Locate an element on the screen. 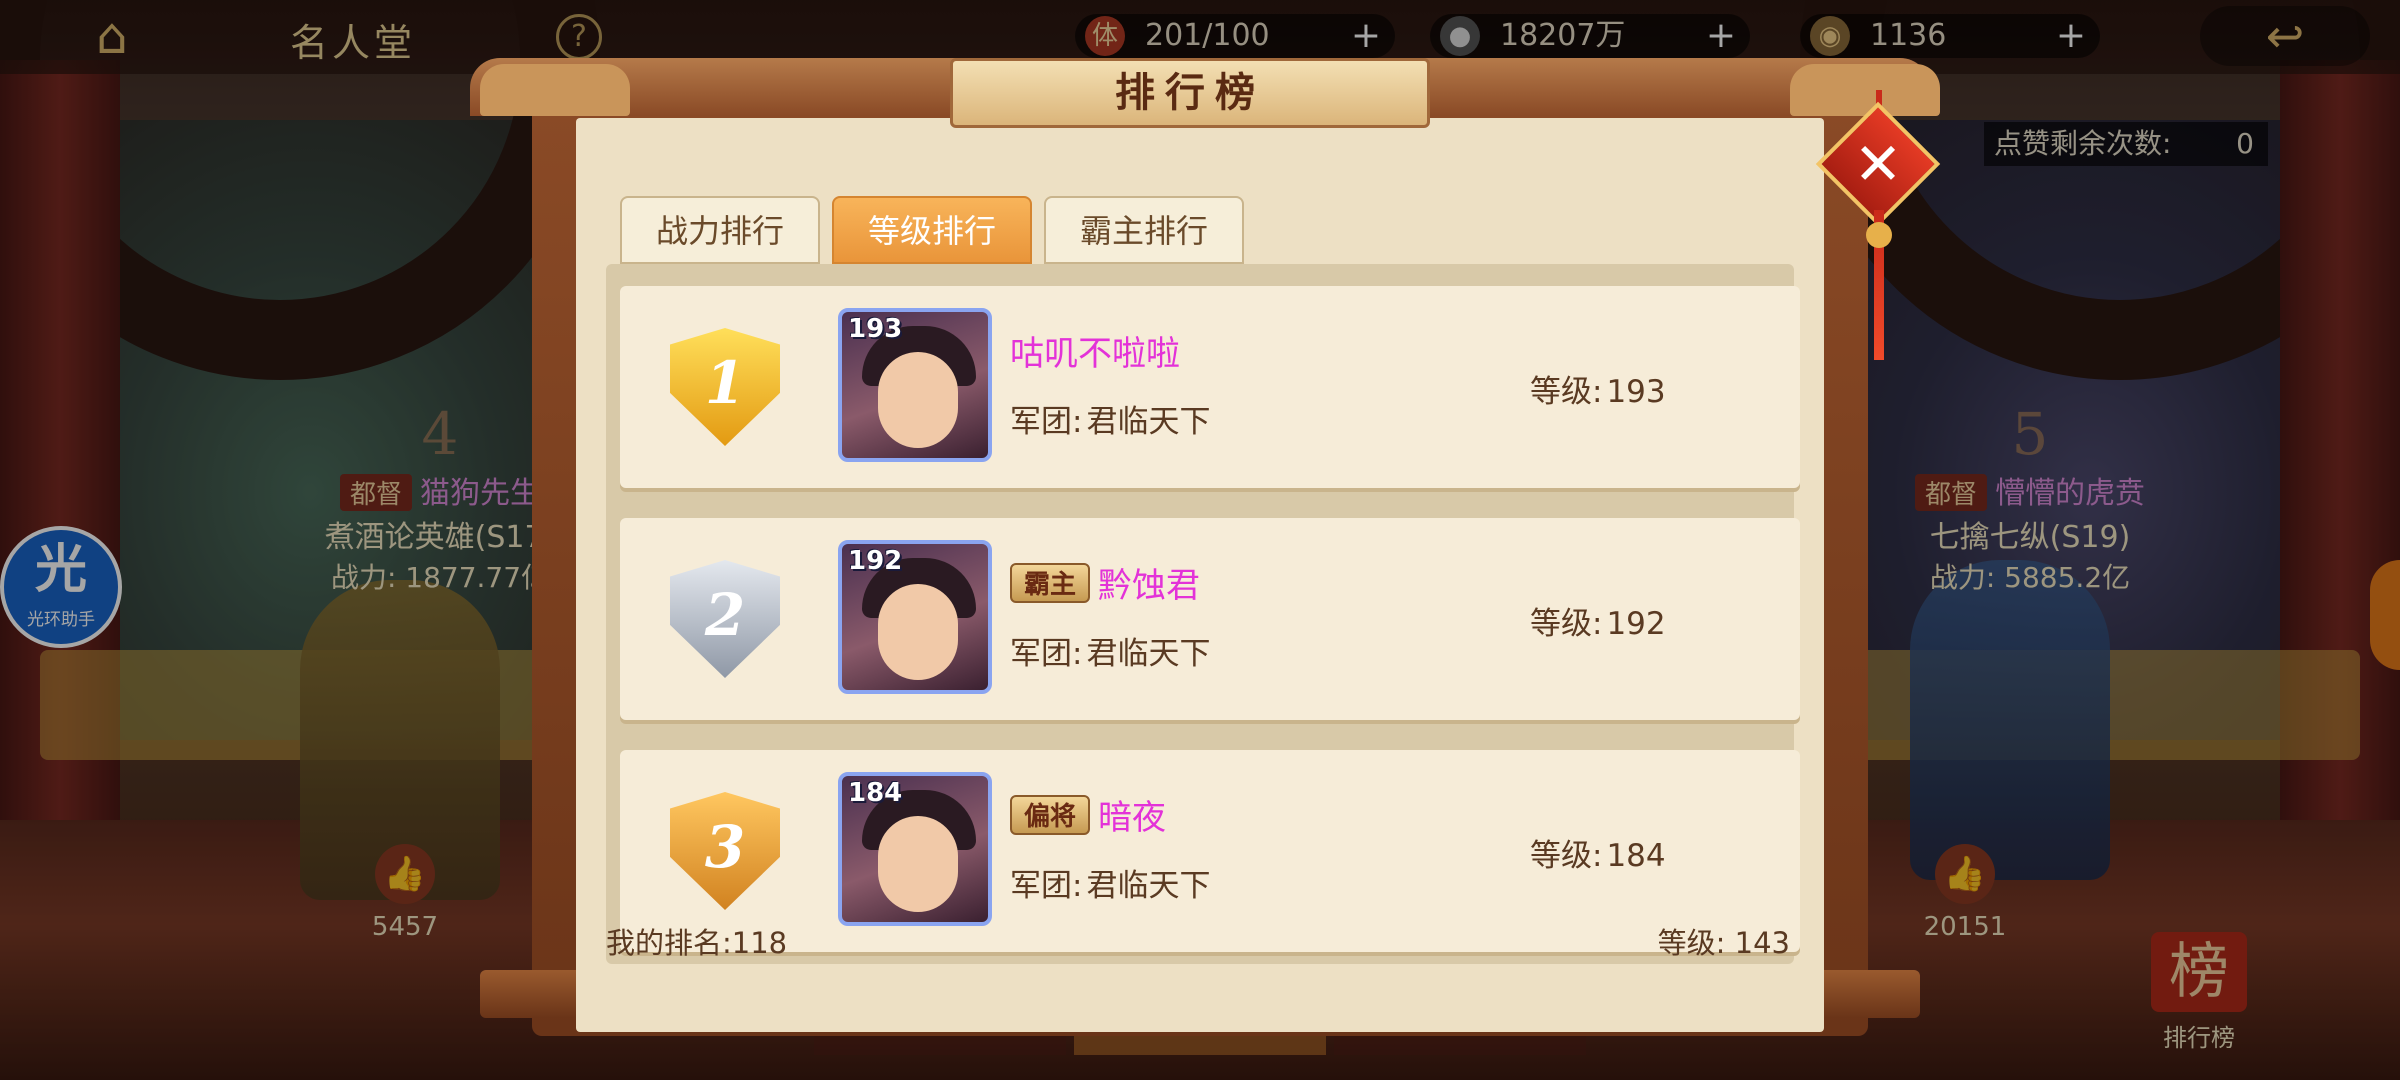 The image size is (2400, 1080). ranking-row: 3 184 偏将 暗夜 军团: 君临天下 等级: 184 is located at coordinates (1210, 851).